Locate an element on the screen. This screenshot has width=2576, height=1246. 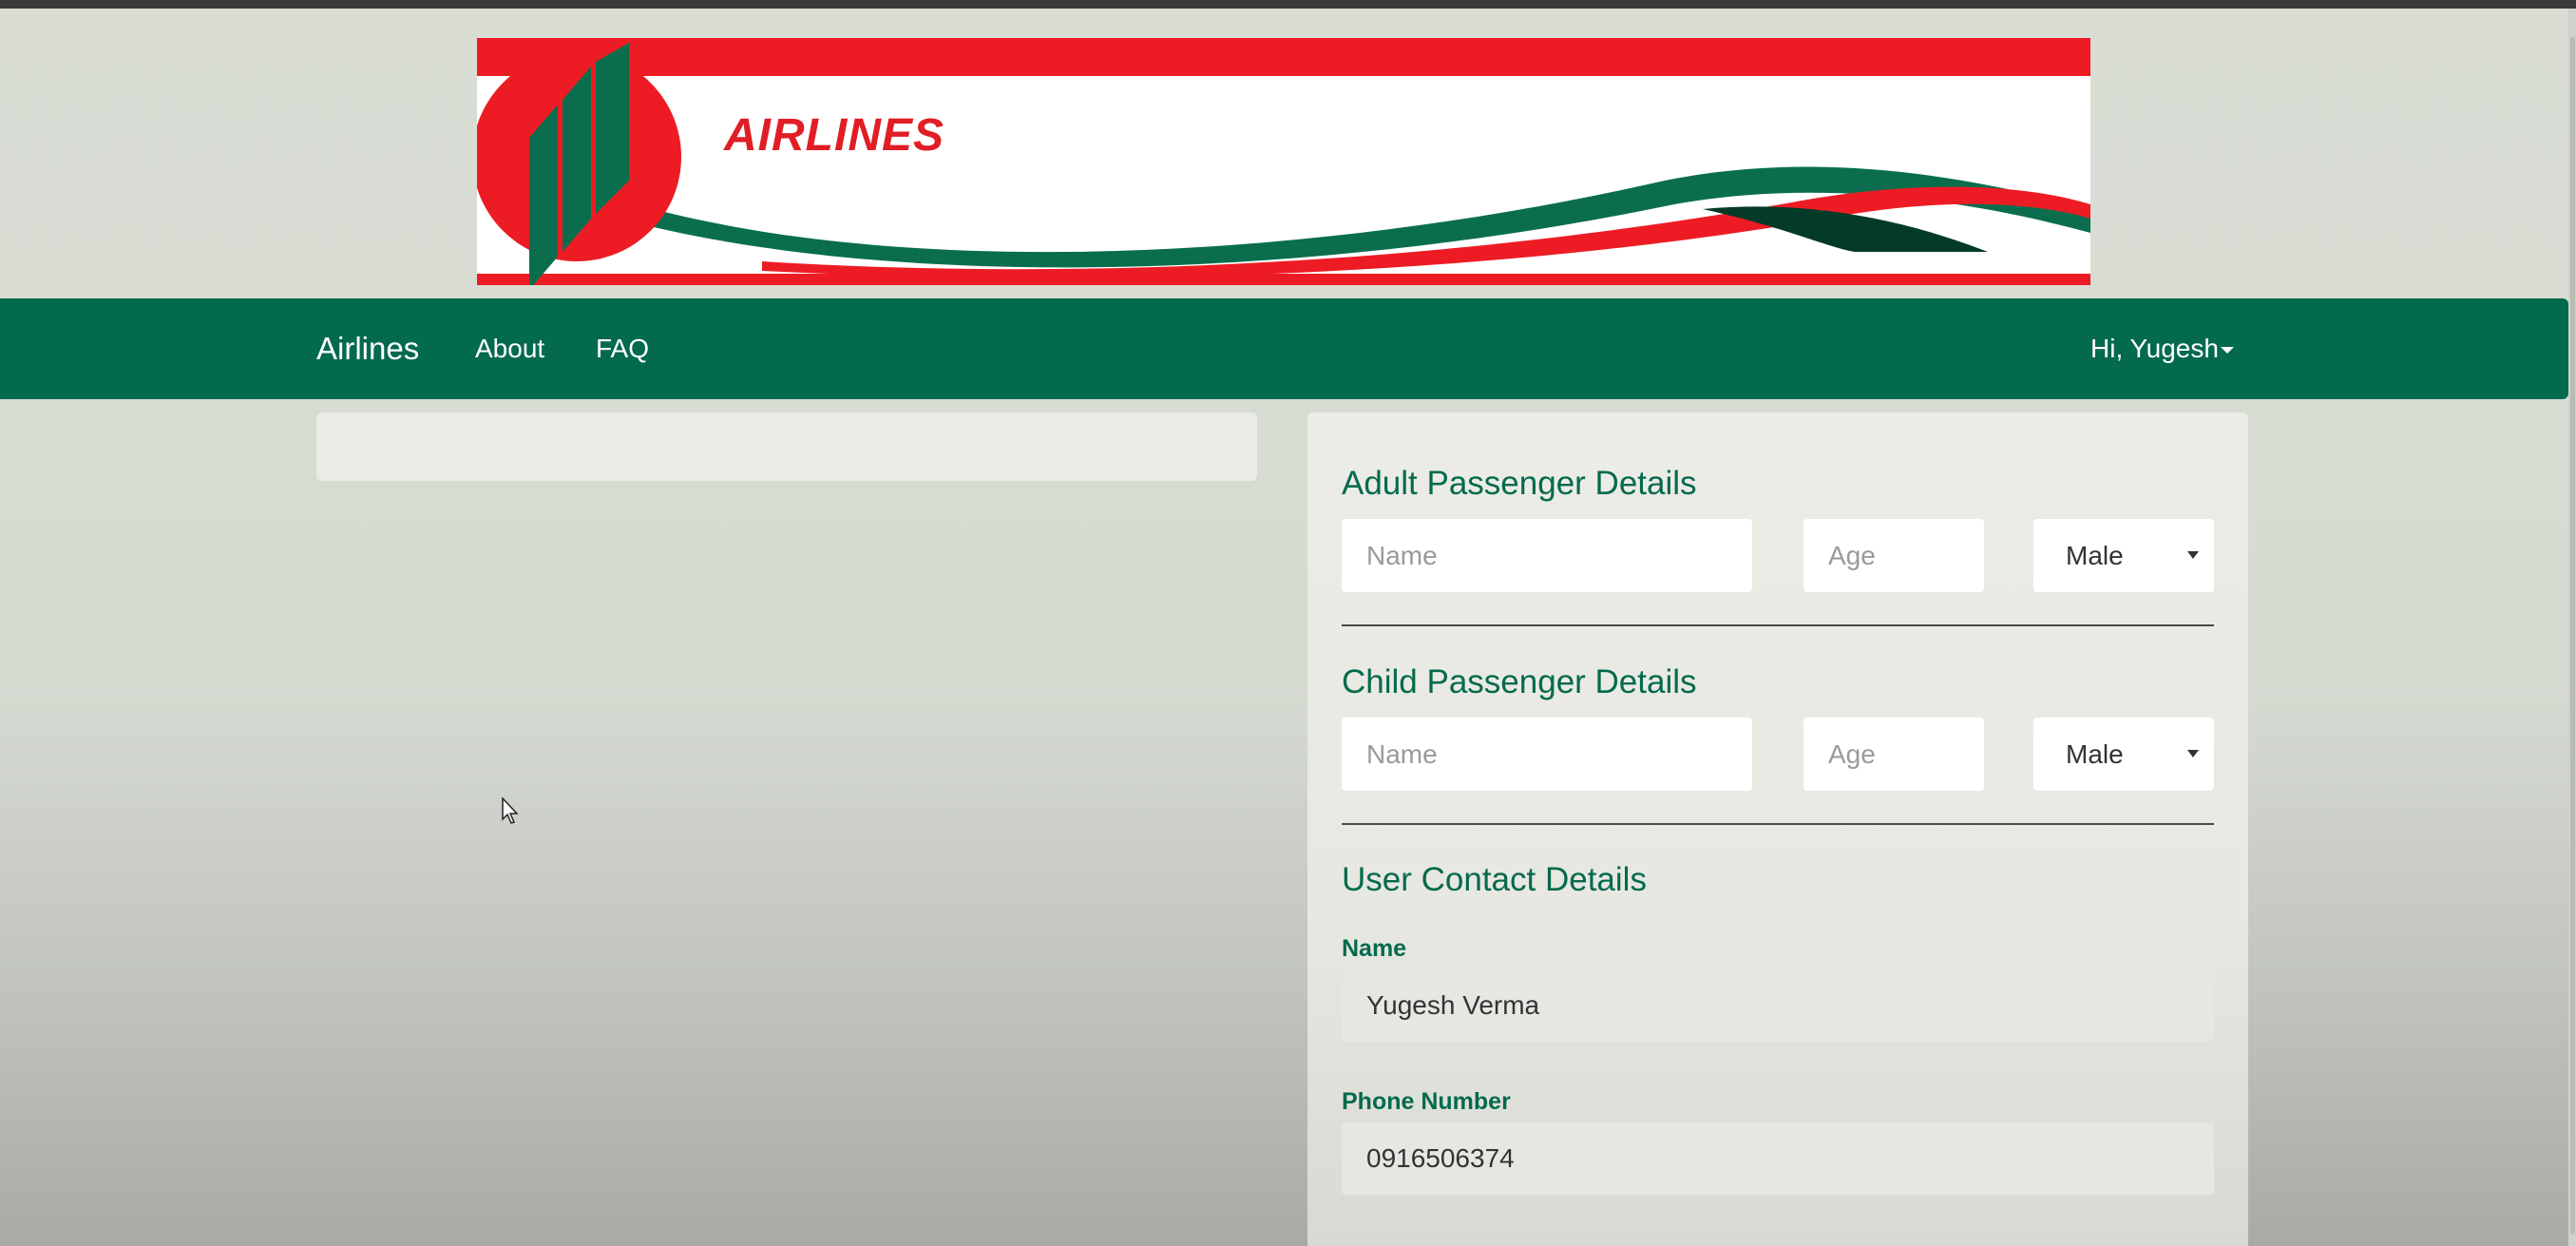
nav-link-about: About is located at coordinates (509, 348).